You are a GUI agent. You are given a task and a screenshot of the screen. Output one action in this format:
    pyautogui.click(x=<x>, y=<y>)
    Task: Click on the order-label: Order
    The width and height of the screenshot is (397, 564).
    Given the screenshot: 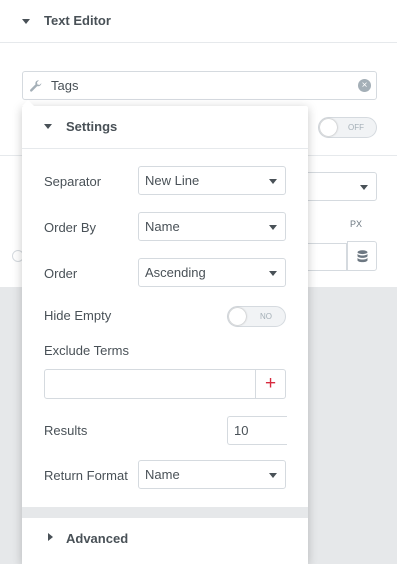 What is the action you would take?
    pyautogui.click(x=61, y=273)
    